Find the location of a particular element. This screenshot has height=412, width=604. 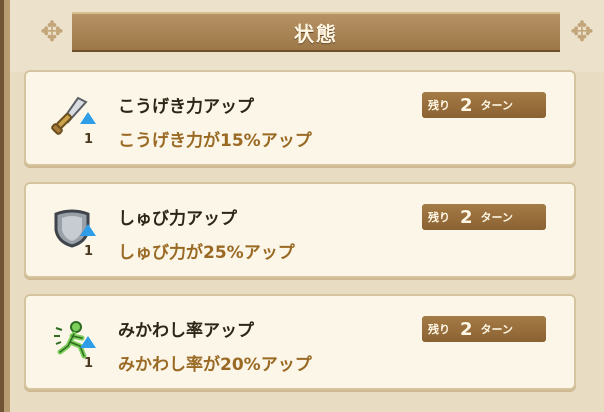

panel-title: 状態 is located at coordinates (316, 33).